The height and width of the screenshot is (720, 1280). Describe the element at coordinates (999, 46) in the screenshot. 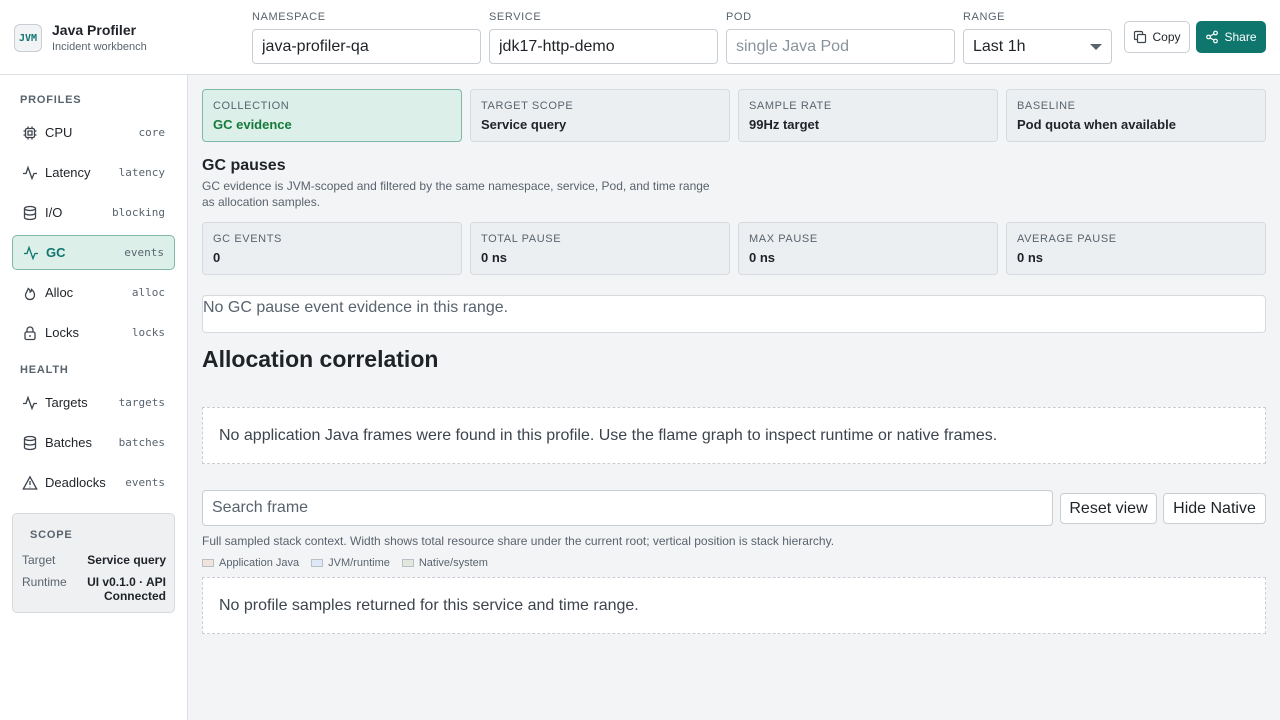

I see `range-value: Last 1h` at that location.